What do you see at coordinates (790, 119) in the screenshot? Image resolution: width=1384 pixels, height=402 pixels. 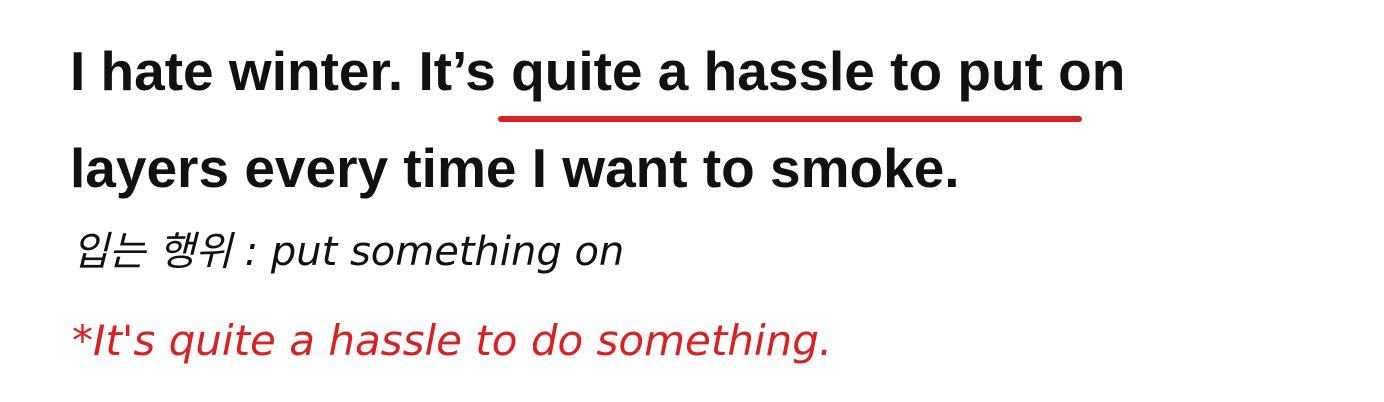 I see `red-underline` at bounding box center [790, 119].